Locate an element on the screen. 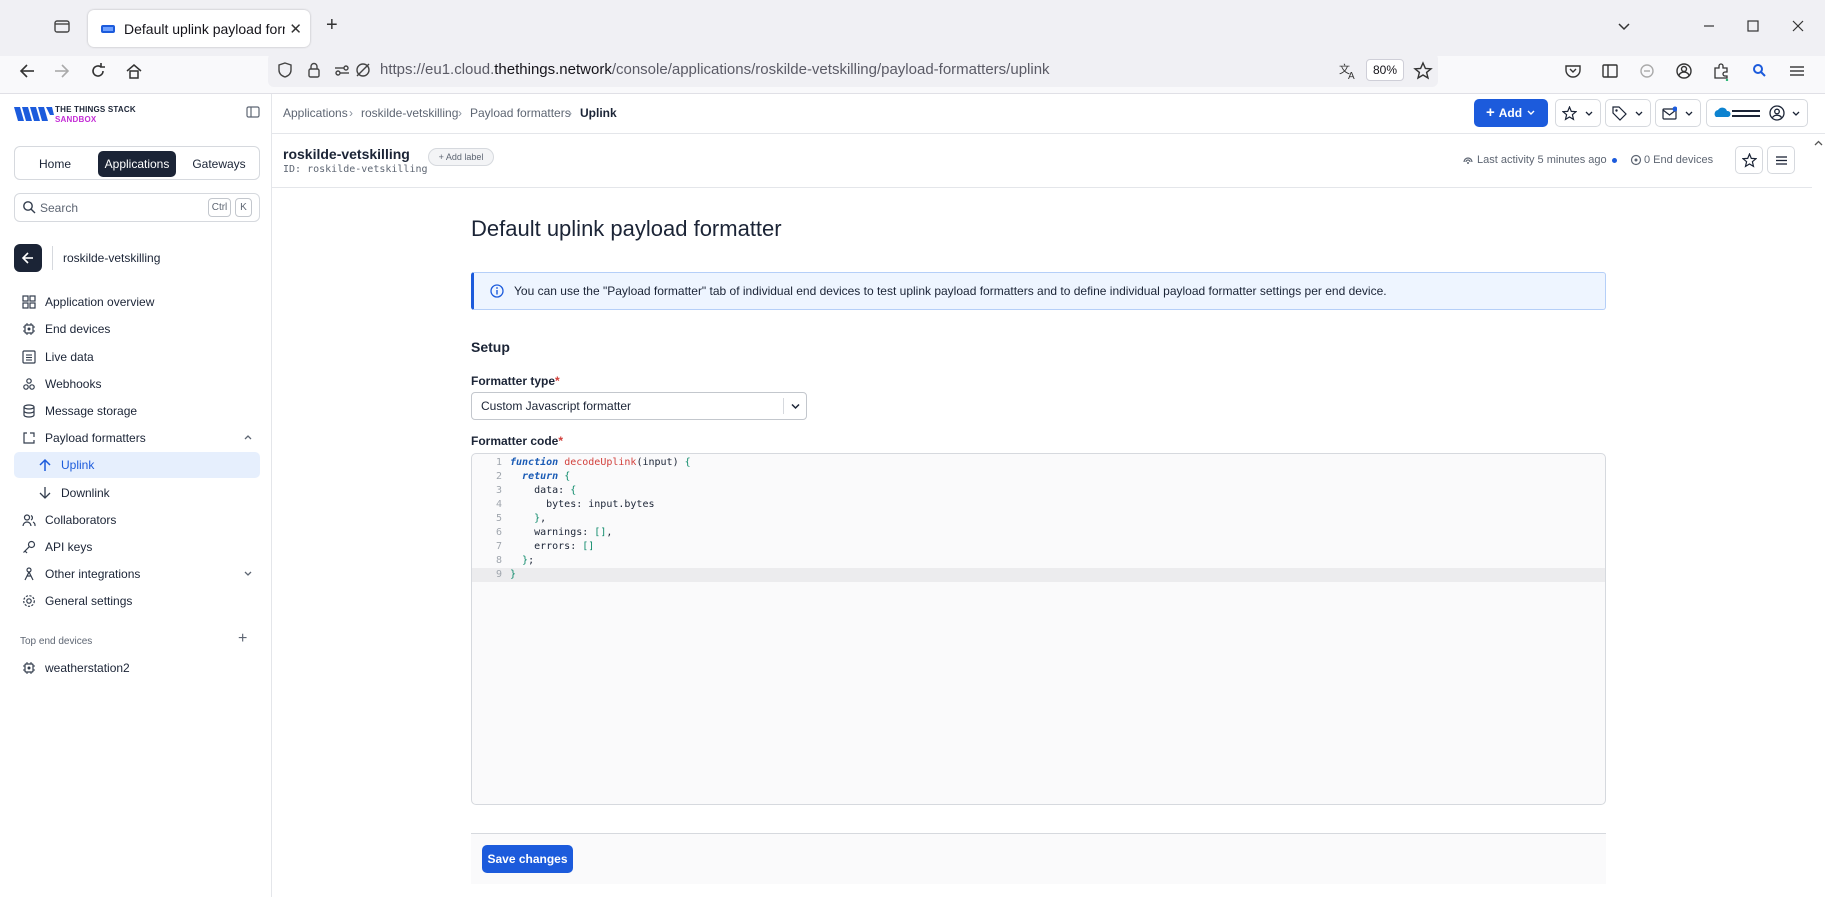 The image size is (1825, 897). sidebar-item-message-storage: Message storage is located at coordinates (137, 411).